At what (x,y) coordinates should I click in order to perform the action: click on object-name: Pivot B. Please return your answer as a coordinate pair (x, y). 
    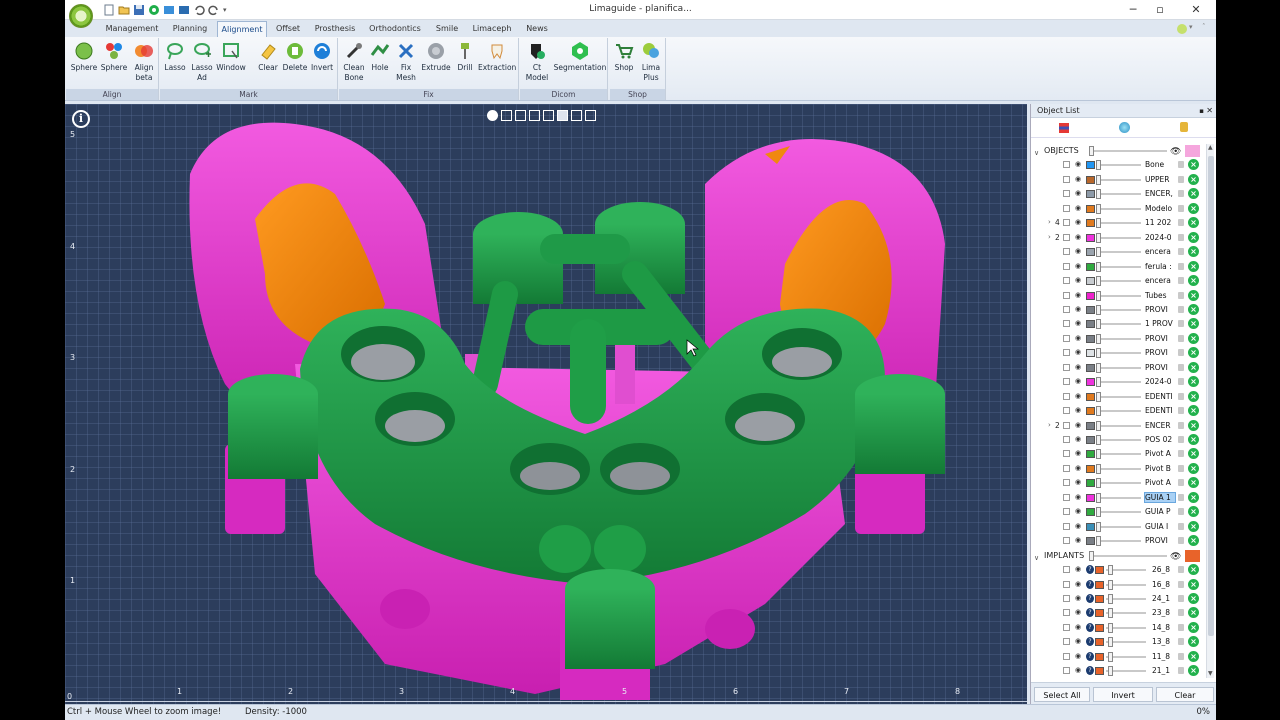
    Looking at the image, I should click on (1160, 468).